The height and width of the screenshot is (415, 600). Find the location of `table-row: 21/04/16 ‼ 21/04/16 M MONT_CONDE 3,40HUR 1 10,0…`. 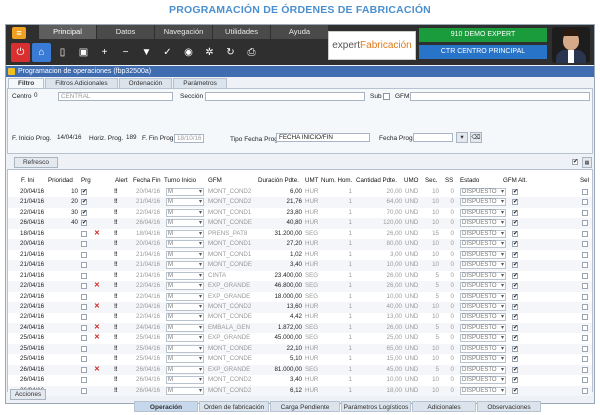

table-row: 21/04/16 ‼ 21/04/16 M MONT_CONDE 3,40HUR 1 10,0… is located at coordinates (300, 265).